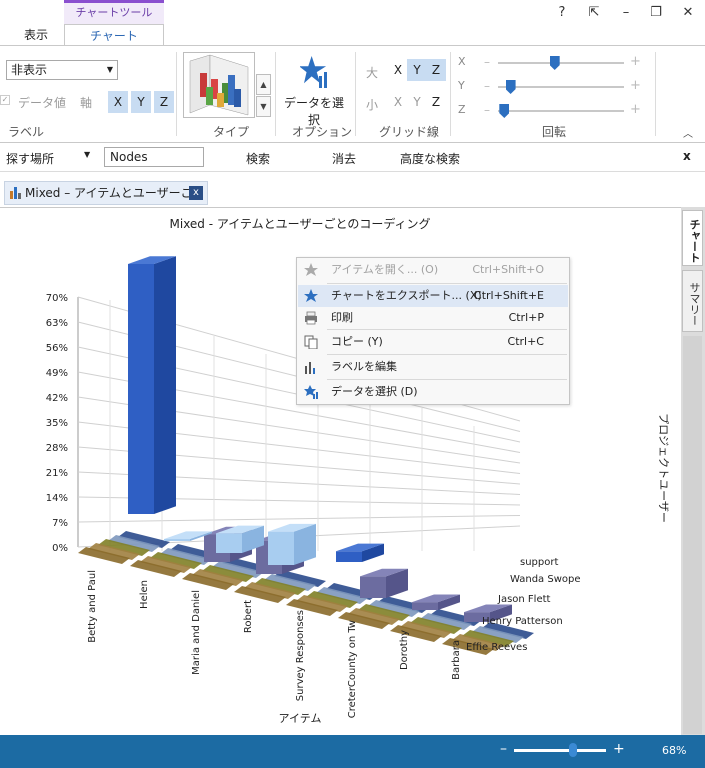 The width and height of the screenshot is (705, 768). What do you see at coordinates (311, 342) in the screenshot?
I see `copy-icon` at bounding box center [311, 342].